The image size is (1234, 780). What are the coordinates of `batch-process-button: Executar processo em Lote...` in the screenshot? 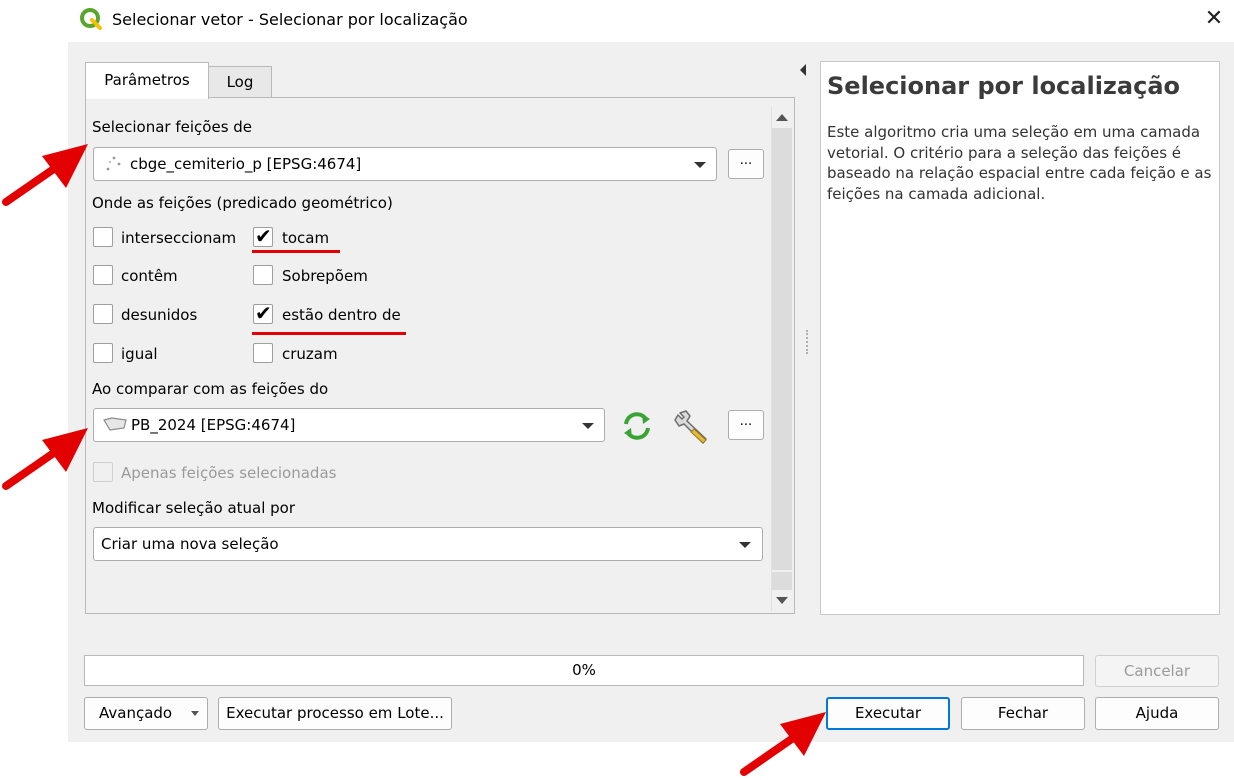 It's located at (335, 713).